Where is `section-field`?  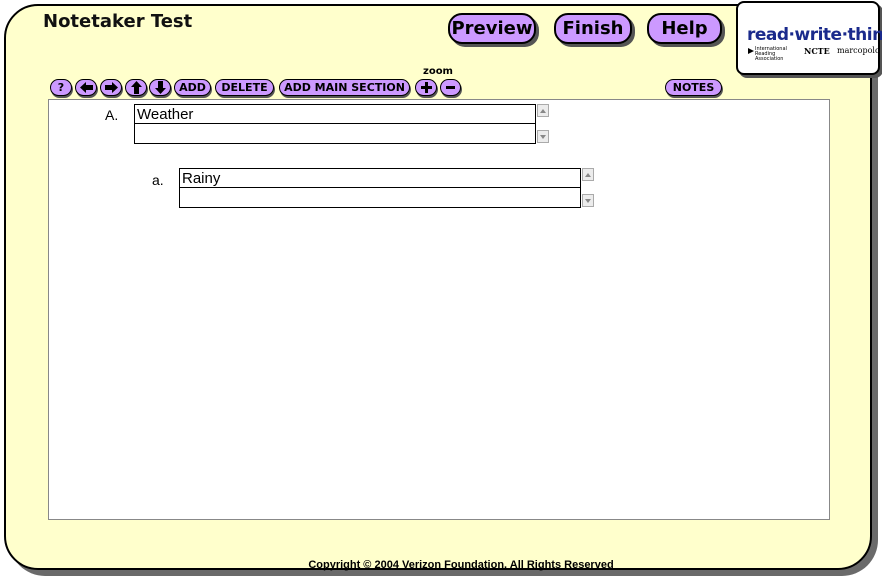
section-field is located at coordinates (342, 124).